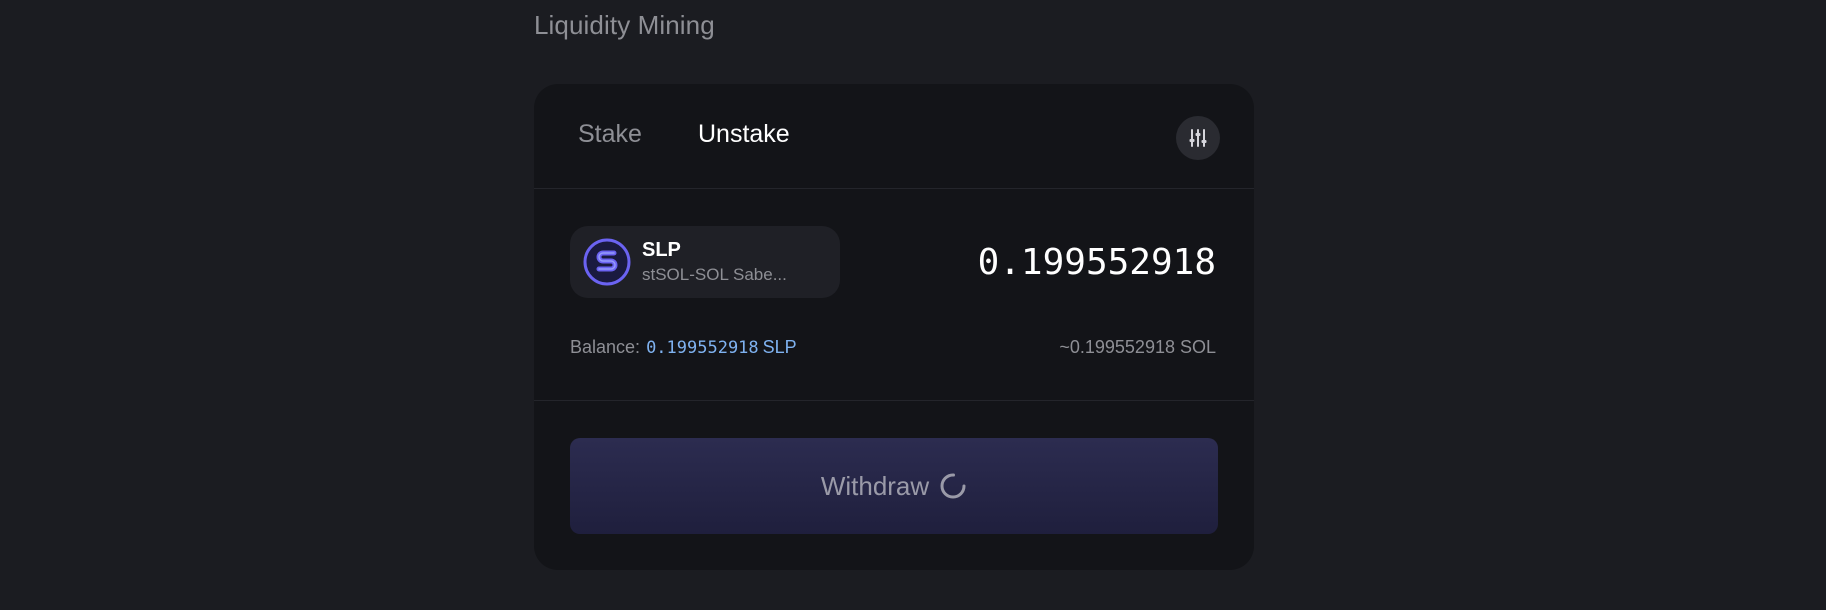  I want to click on sol-equivalent: ~0.199552918 SOL, so click(1137, 347).